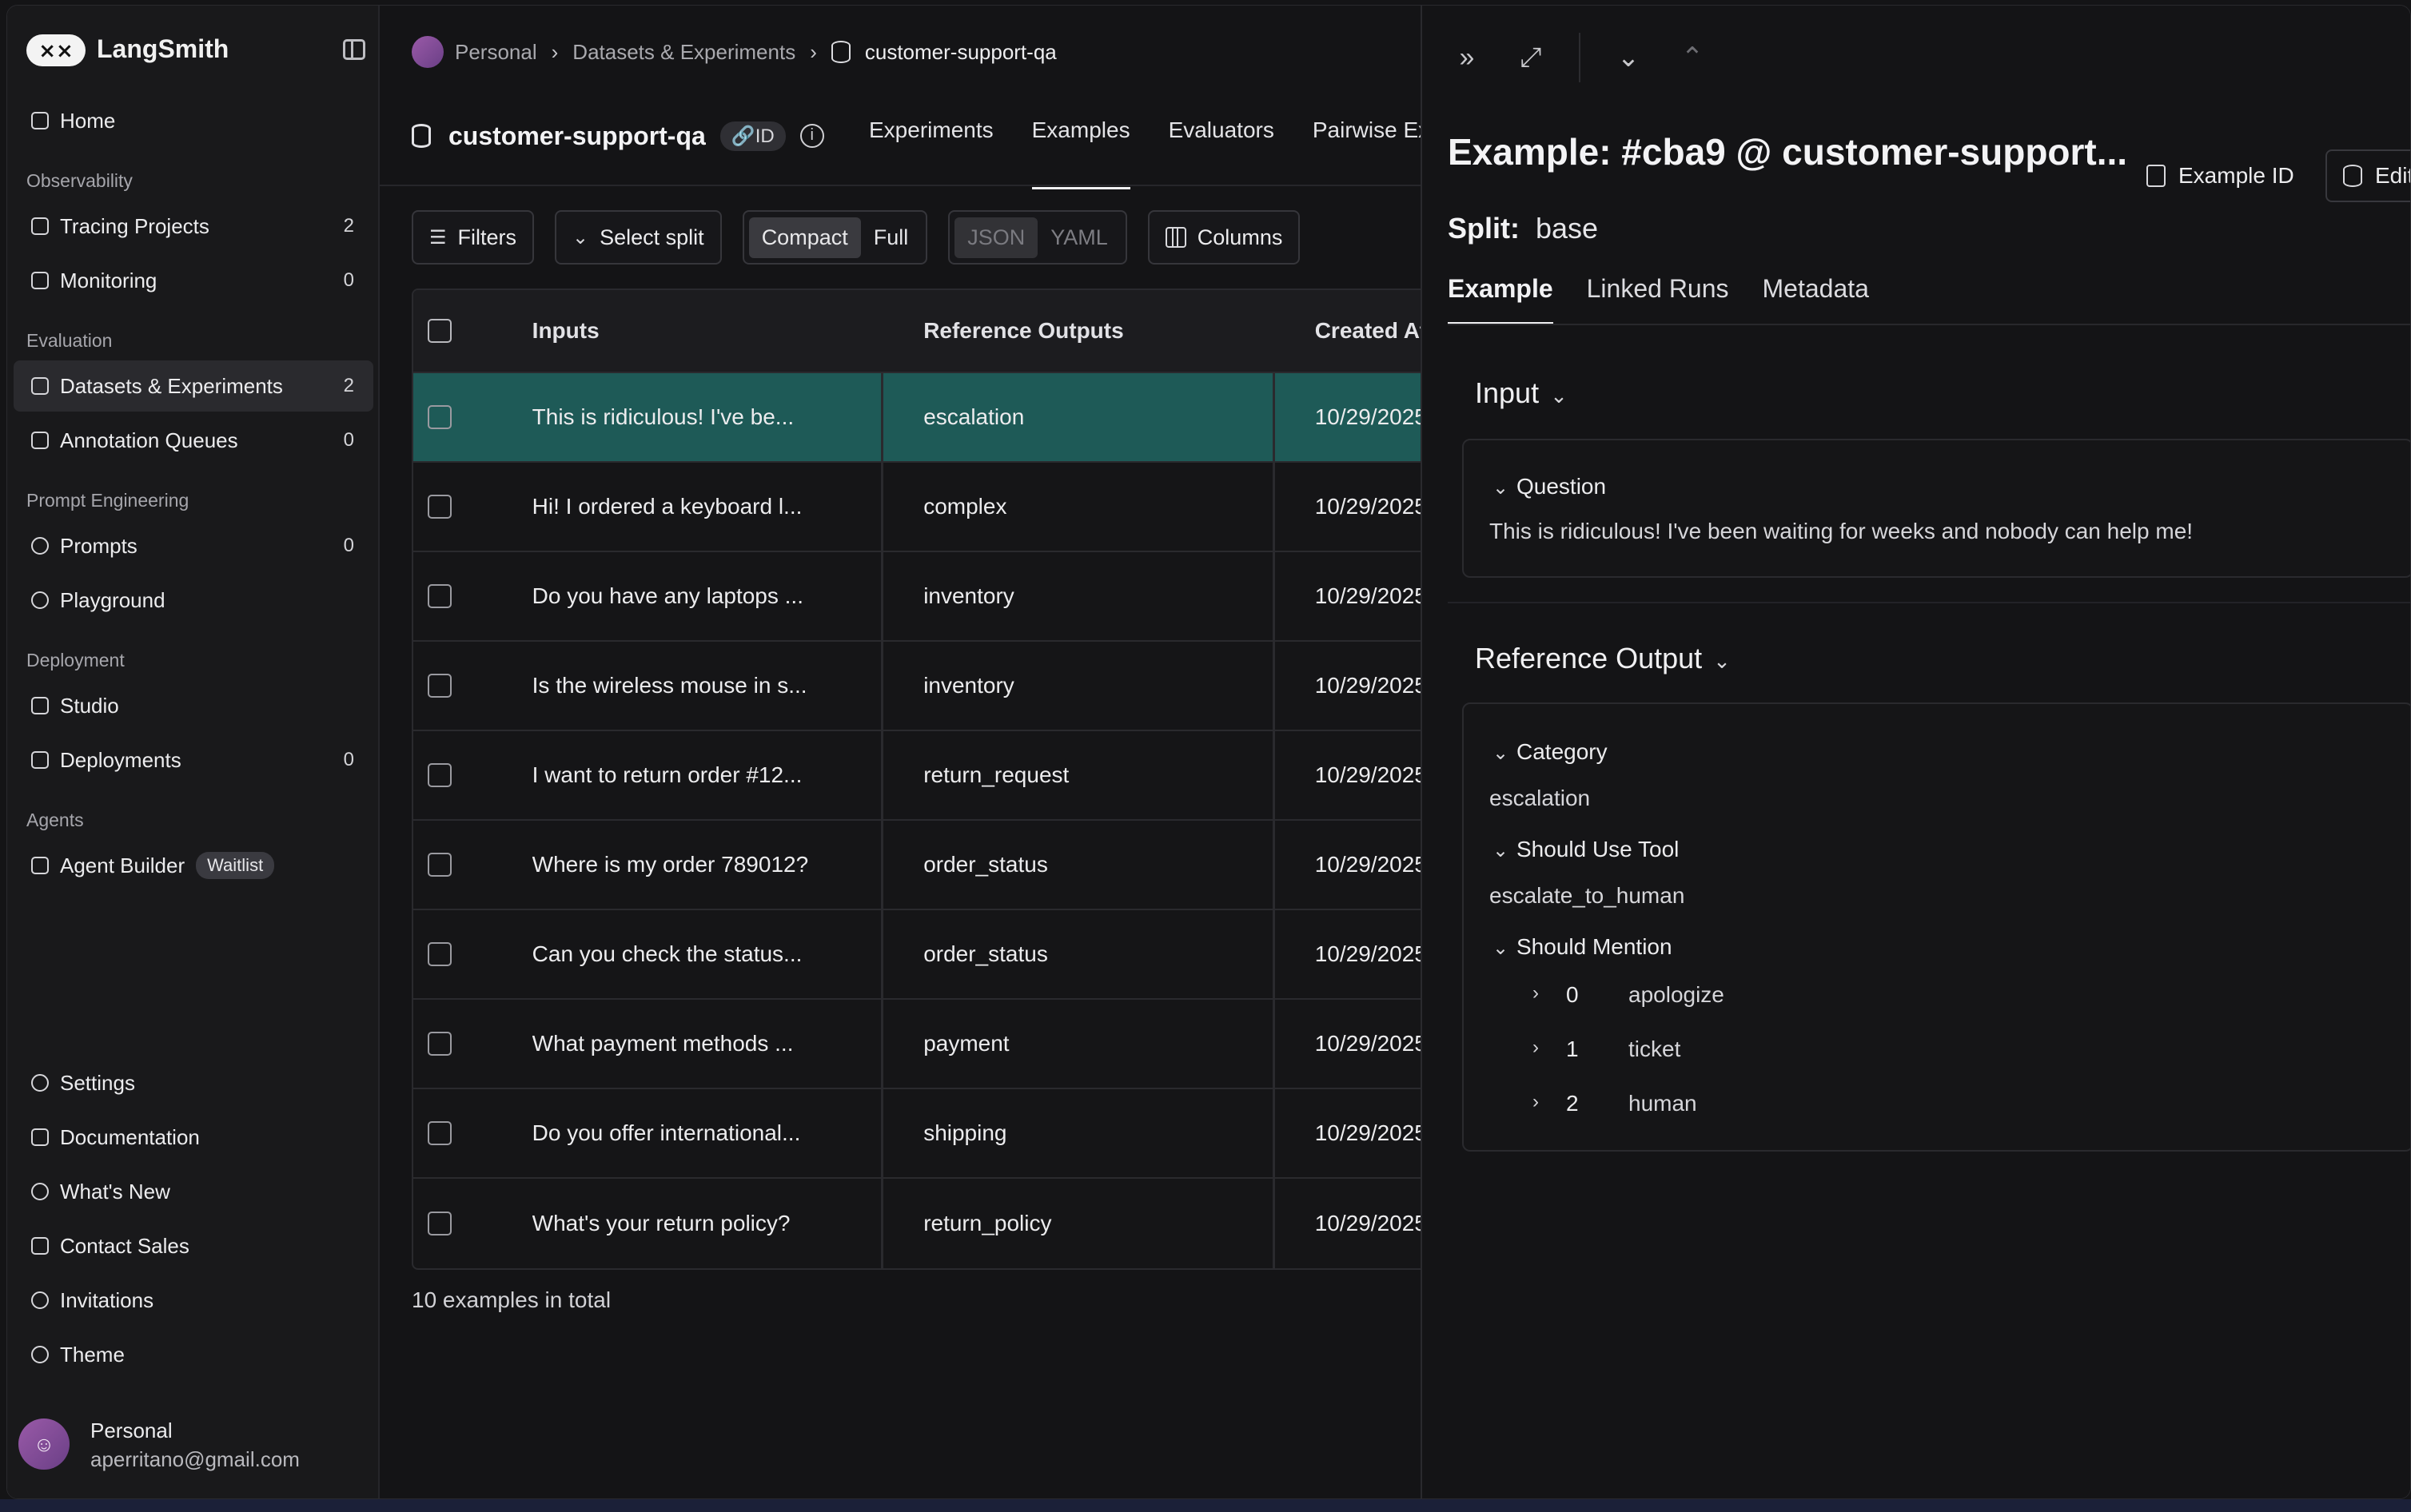 This screenshot has width=2411, height=1512. Describe the element at coordinates (40, 1137) in the screenshot. I see `document-icon` at that location.